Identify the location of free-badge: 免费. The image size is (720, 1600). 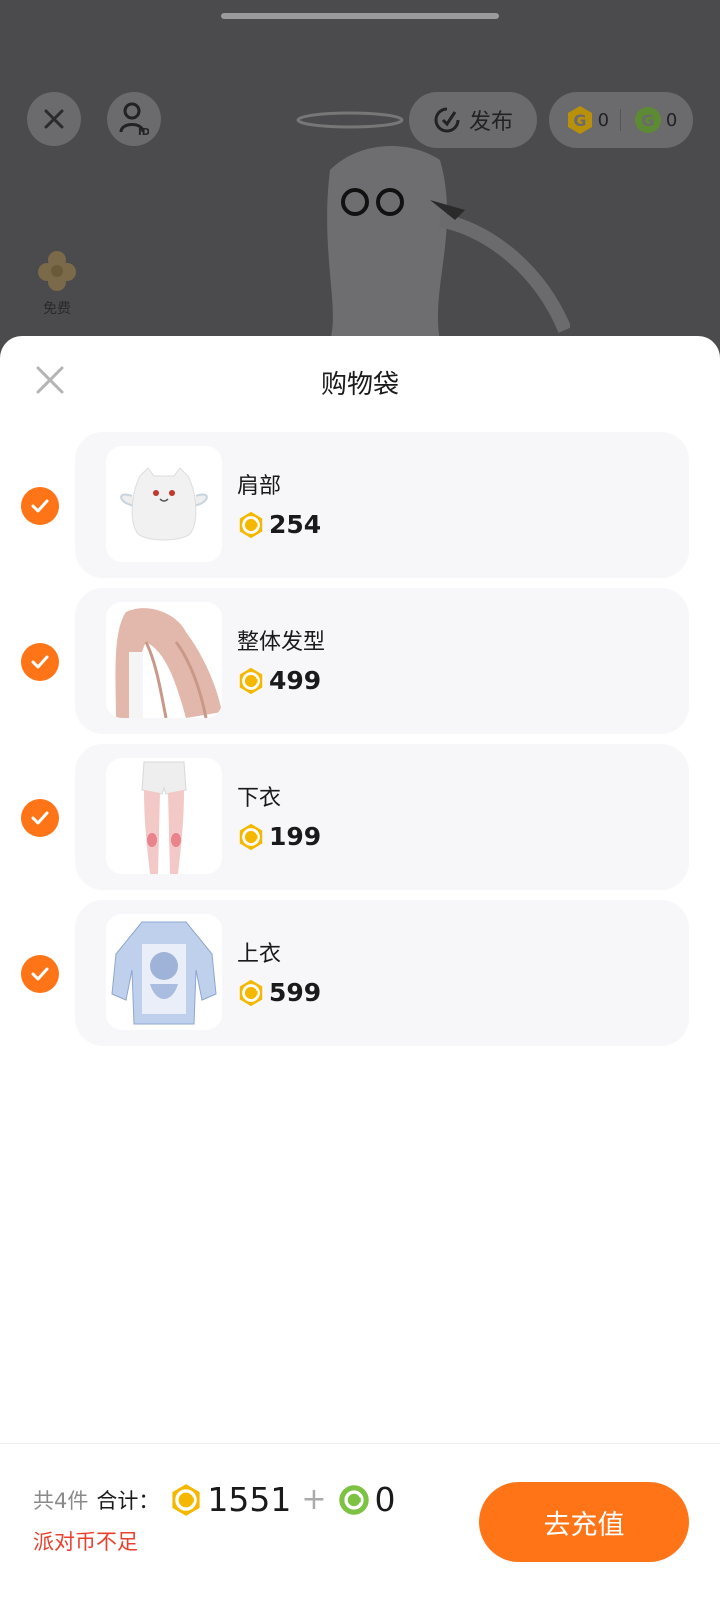
(57, 283).